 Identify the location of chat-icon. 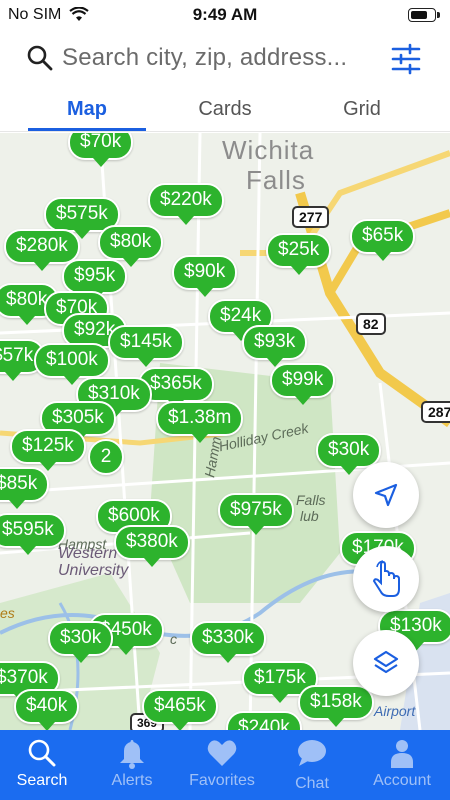
(312, 753).